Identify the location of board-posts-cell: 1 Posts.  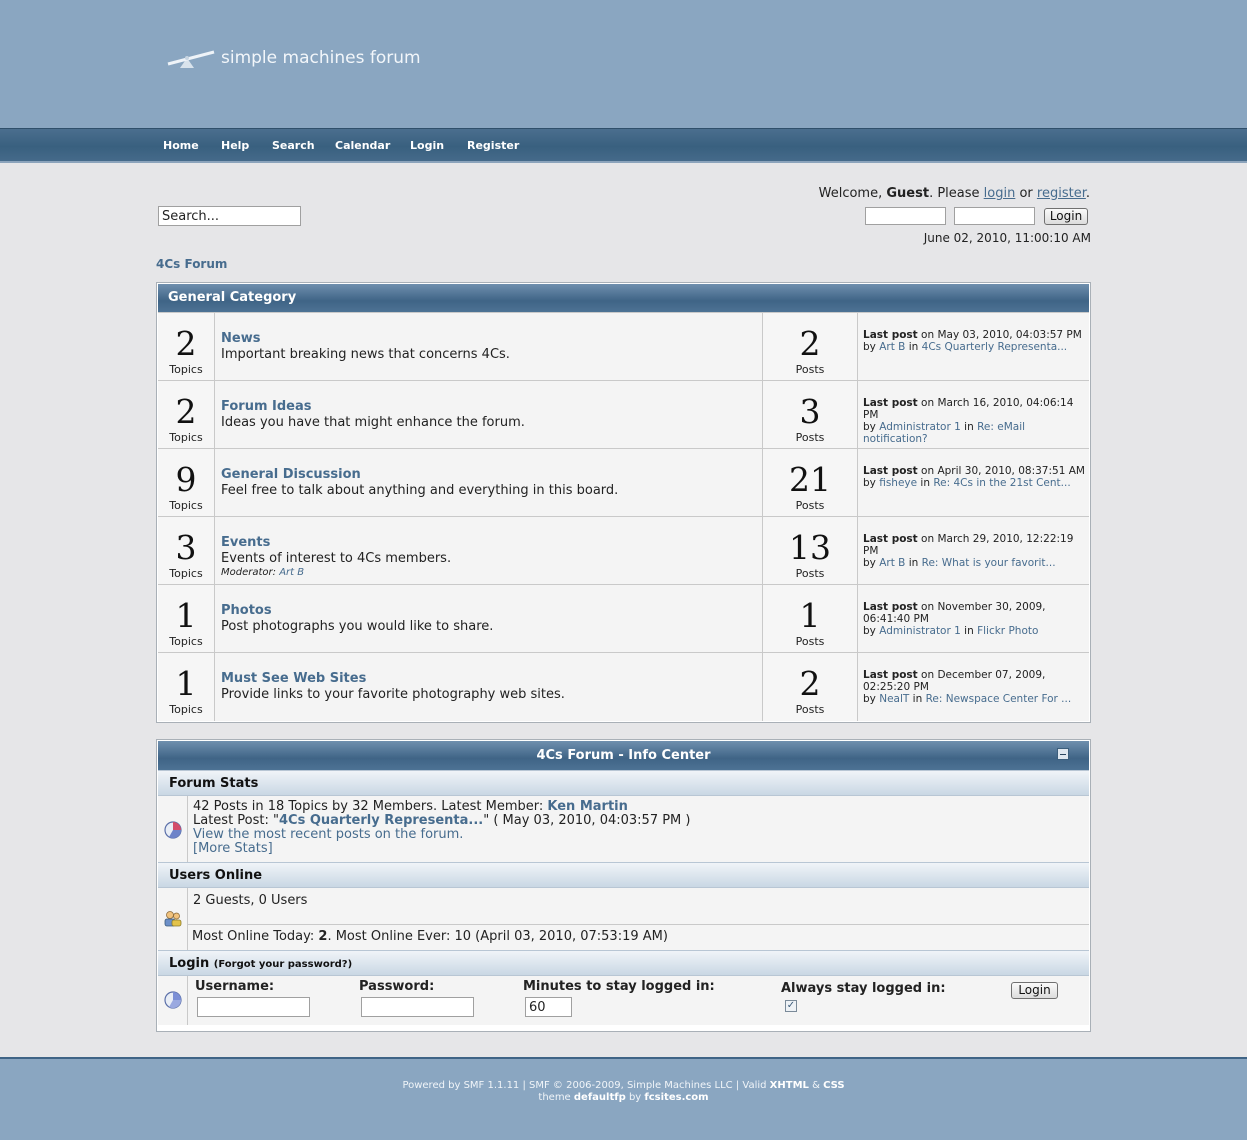
(810, 619).